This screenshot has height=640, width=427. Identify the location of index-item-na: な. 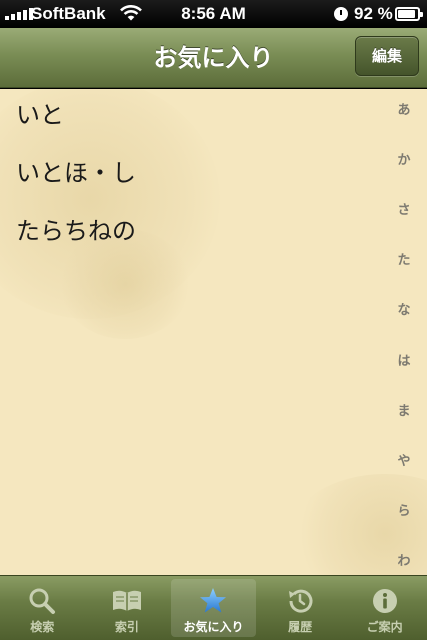
(403, 308).